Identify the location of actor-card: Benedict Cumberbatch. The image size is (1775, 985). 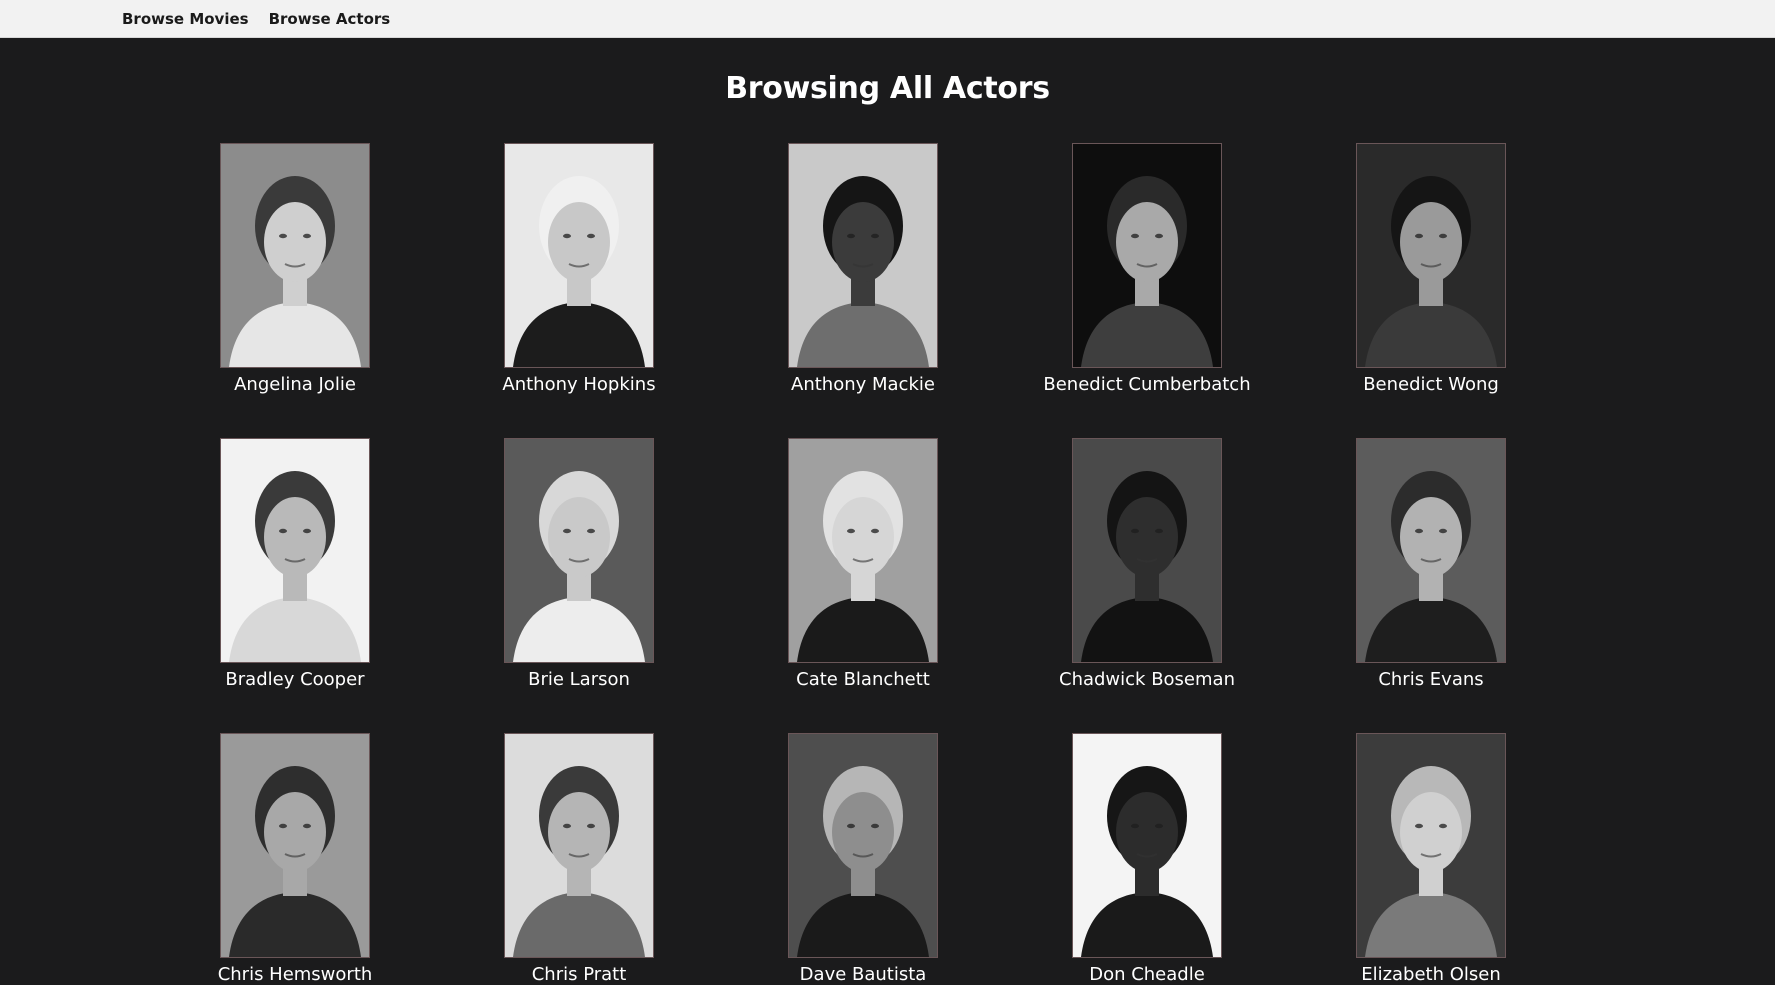
(1147, 269).